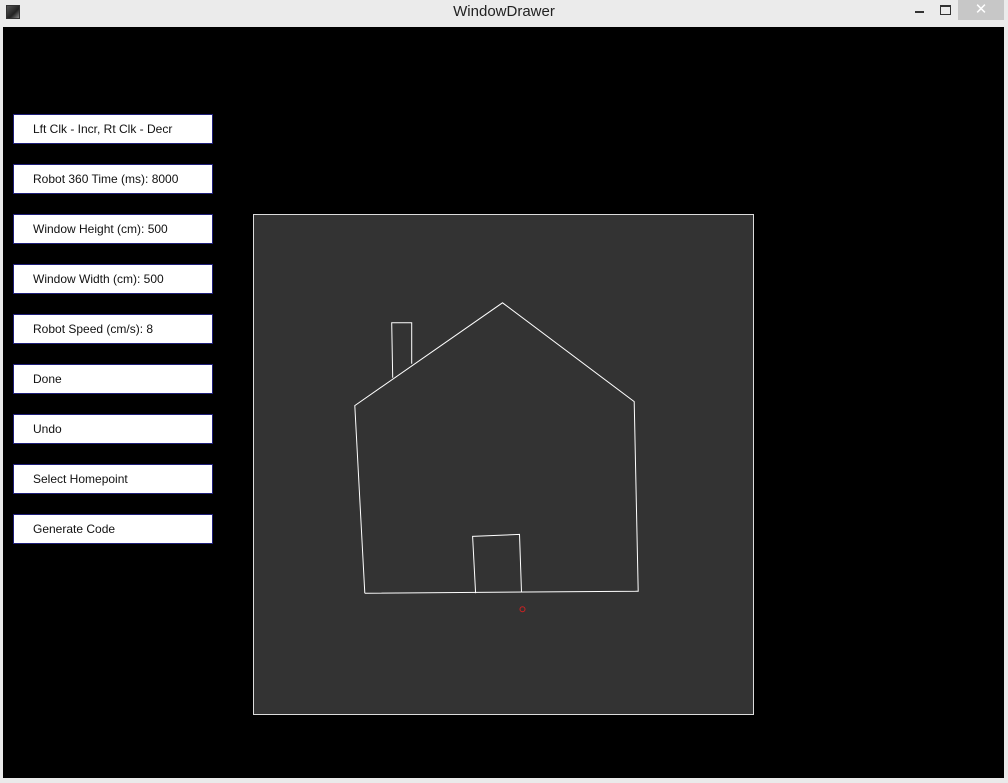 The height and width of the screenshot is (783, 1008). What do you see at coordinates (113, 379) in the screenshot?
I see `done-button: Done` at bounding box center [113, 379].